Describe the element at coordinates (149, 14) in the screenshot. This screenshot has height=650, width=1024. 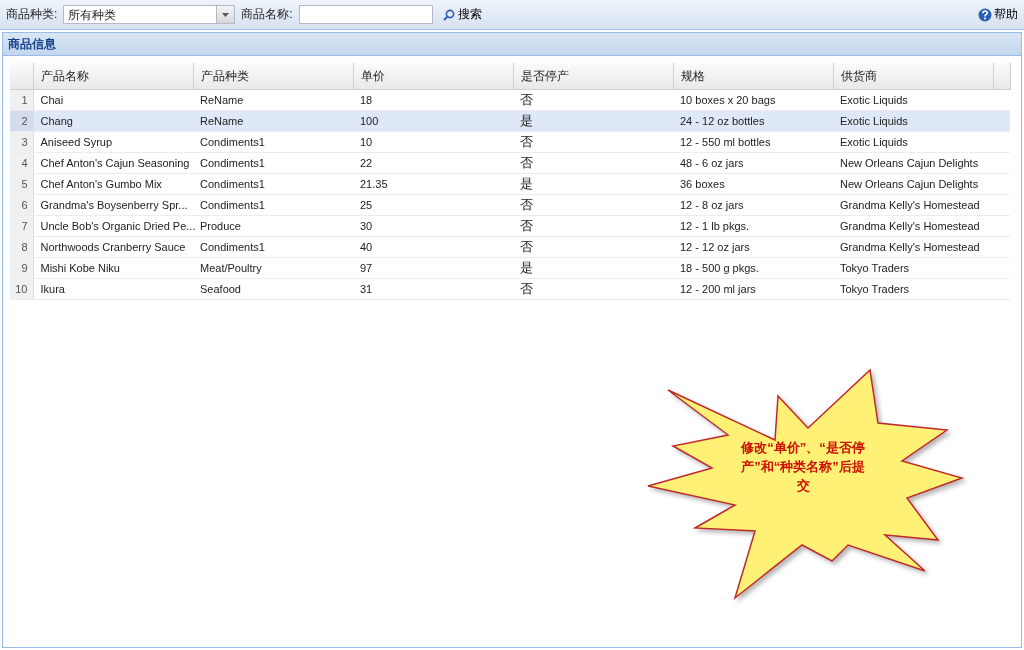
I see `category-dropdown: 所有种类` at that location.